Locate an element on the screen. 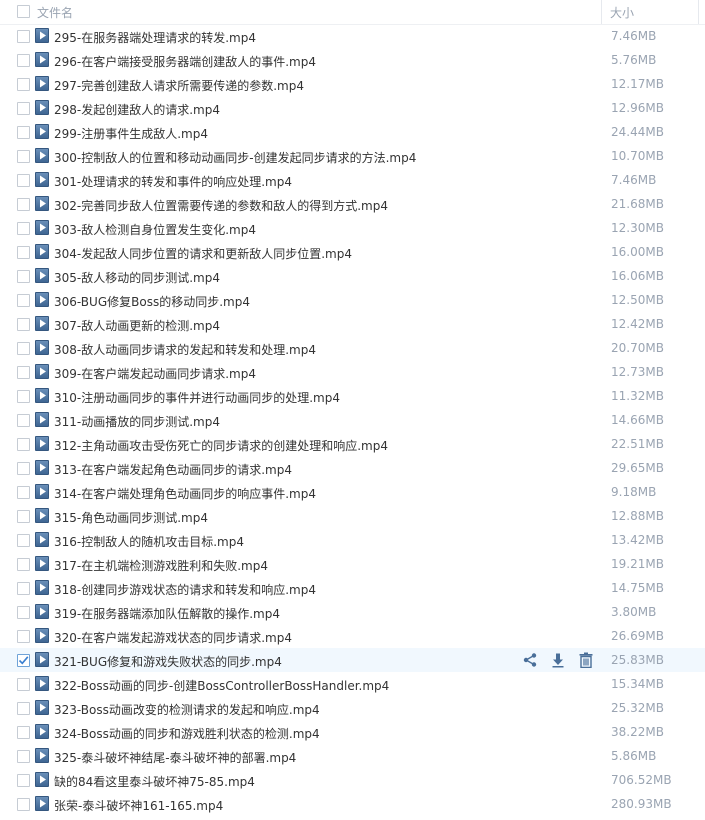 The image size is (705, 820). file-row: 310-注册动画同步的事件并进行动画同步的处理.mp4 11.32MB is located at coordinates (352, 396).